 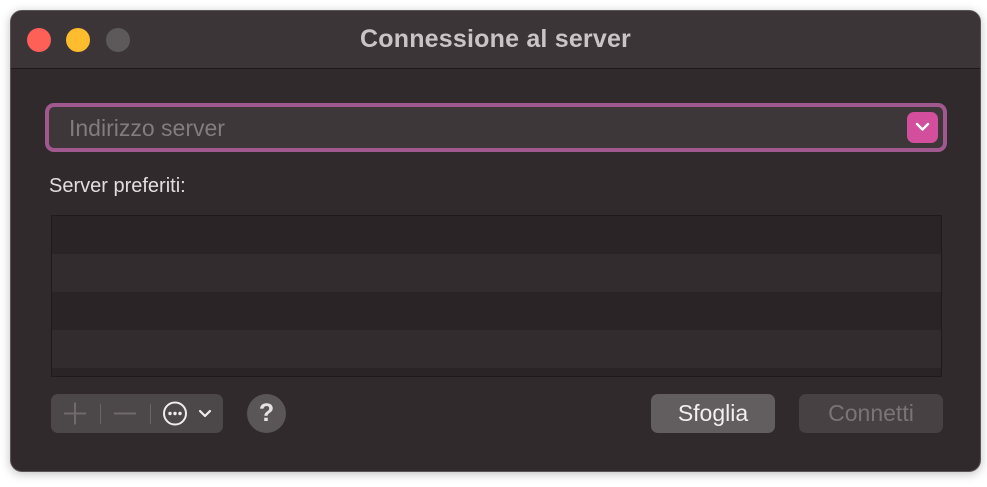 I want to click on minus-icon, so click(x=125, y=413).